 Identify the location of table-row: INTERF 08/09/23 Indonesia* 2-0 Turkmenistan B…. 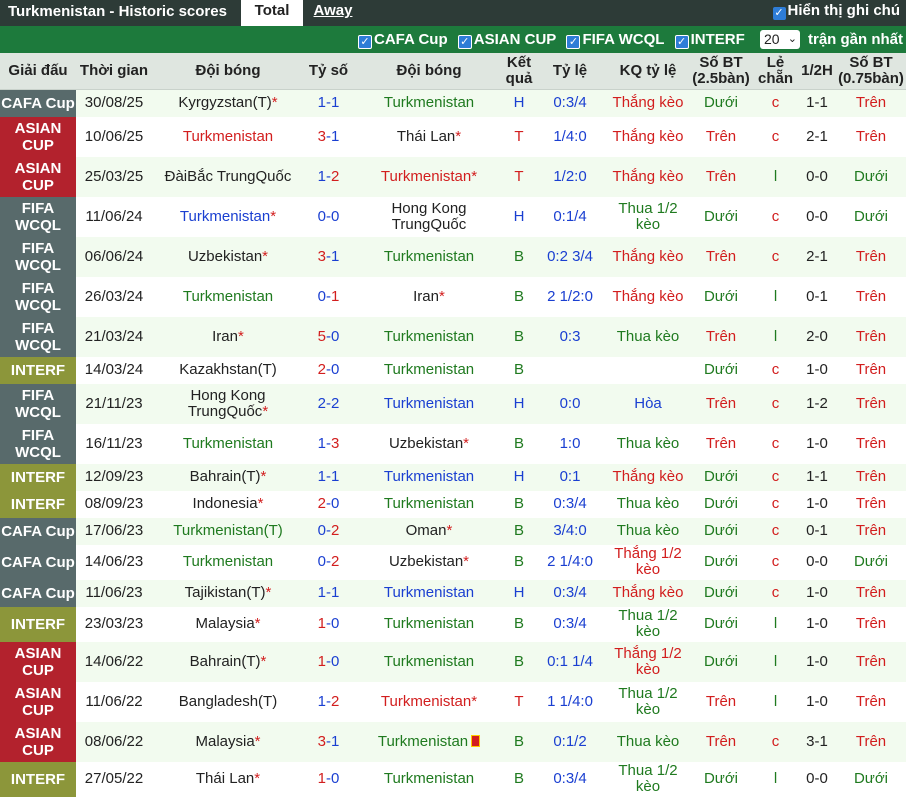
(453, 504).